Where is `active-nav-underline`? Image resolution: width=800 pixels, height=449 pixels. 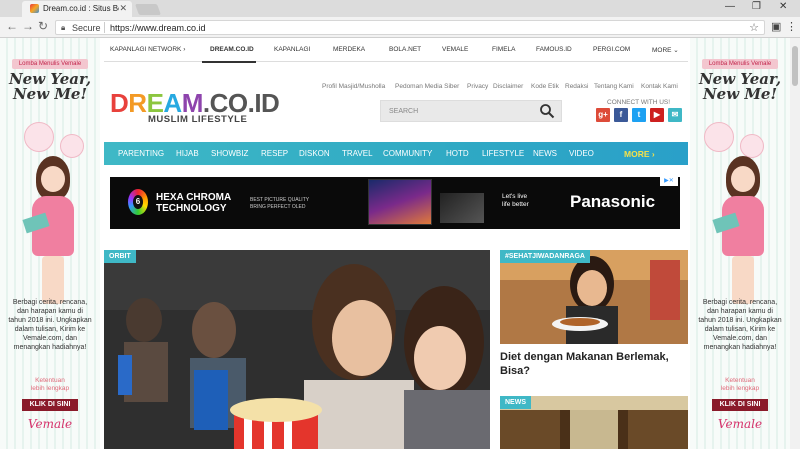 active-nav-underline is located at coordinates (229, 62).